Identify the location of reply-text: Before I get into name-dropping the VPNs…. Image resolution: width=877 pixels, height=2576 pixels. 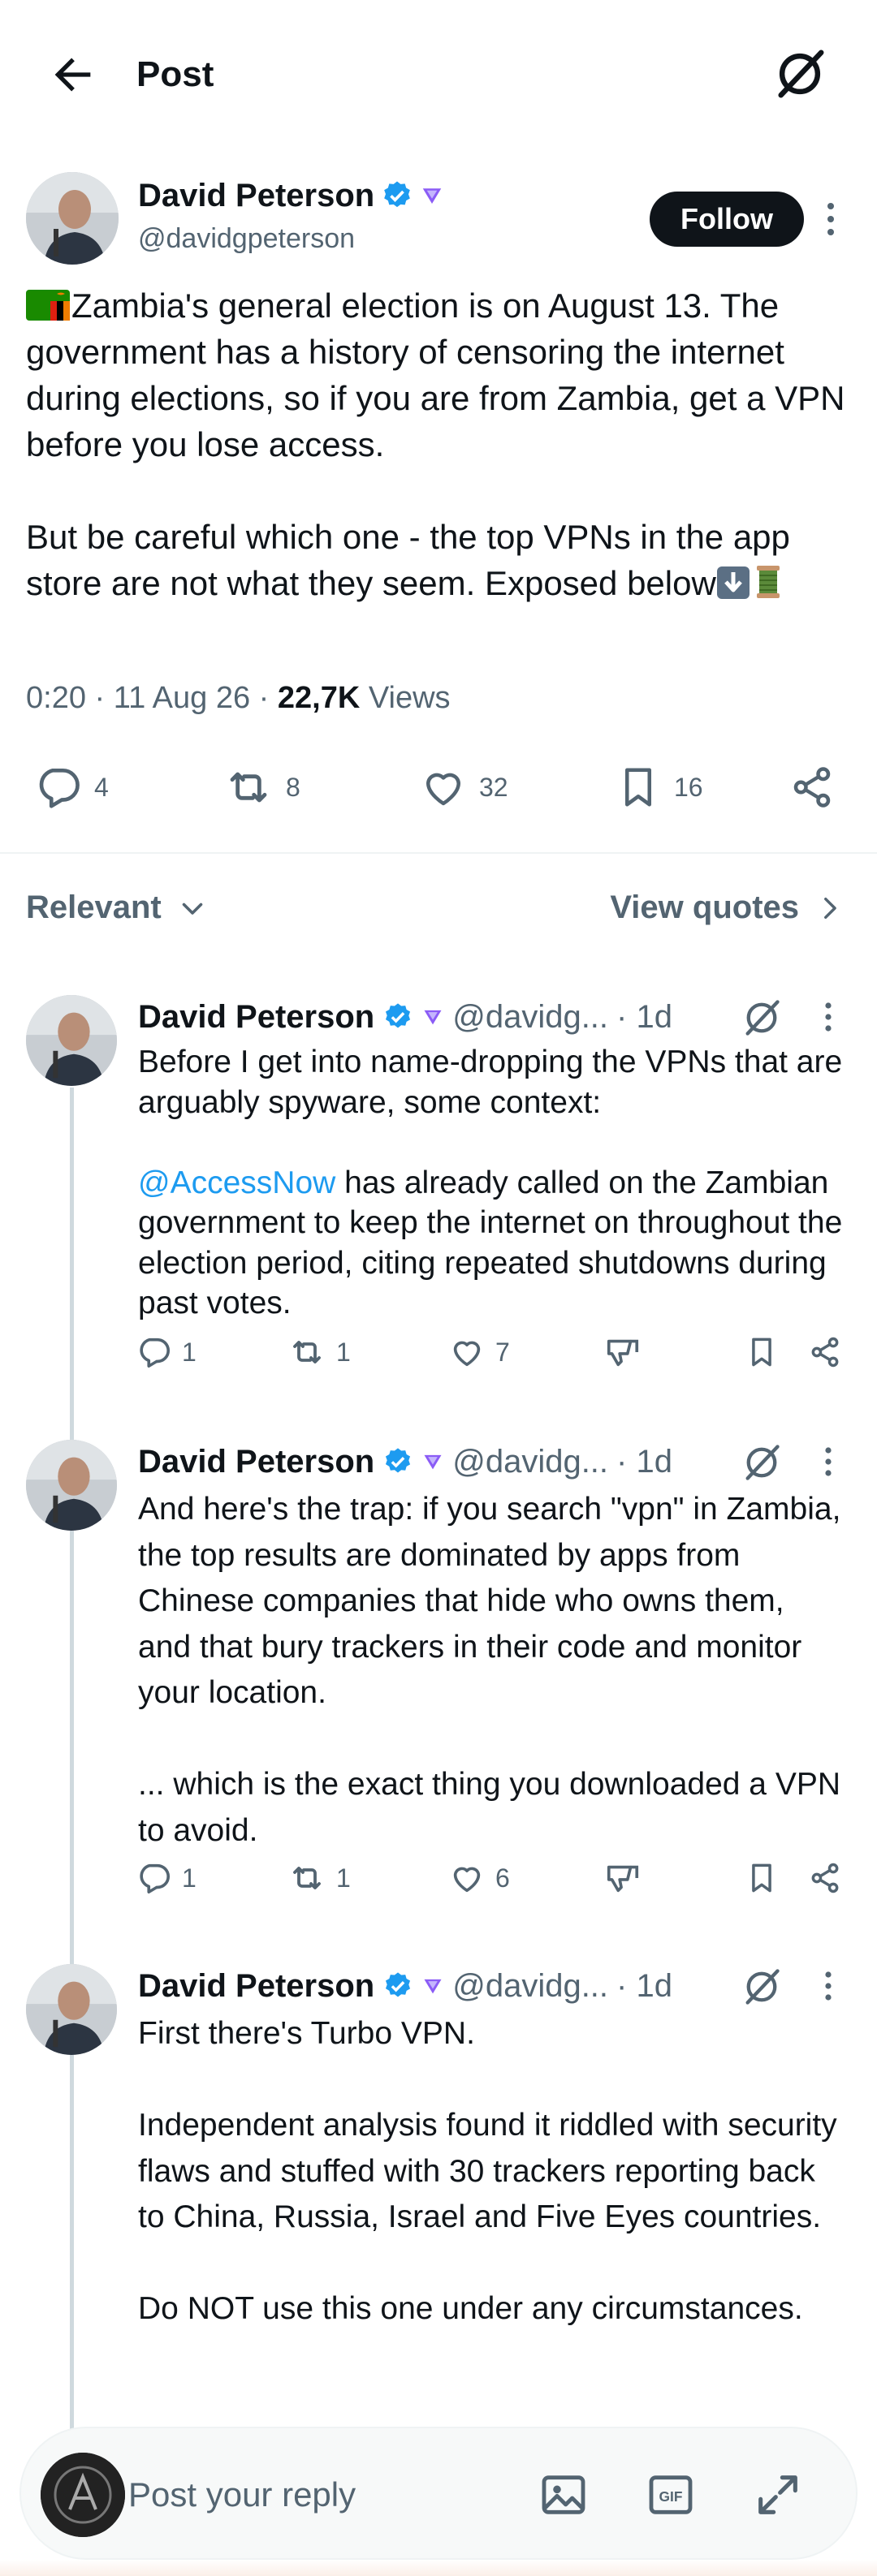
(491, 1183).